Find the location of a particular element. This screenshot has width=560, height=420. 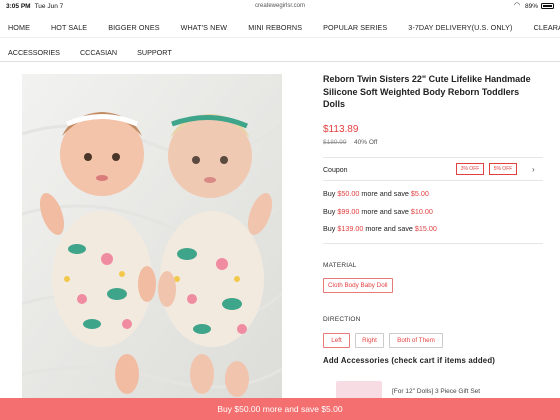

material-option: Cloth Body Baby Doll is located at coordinates (358, 285).